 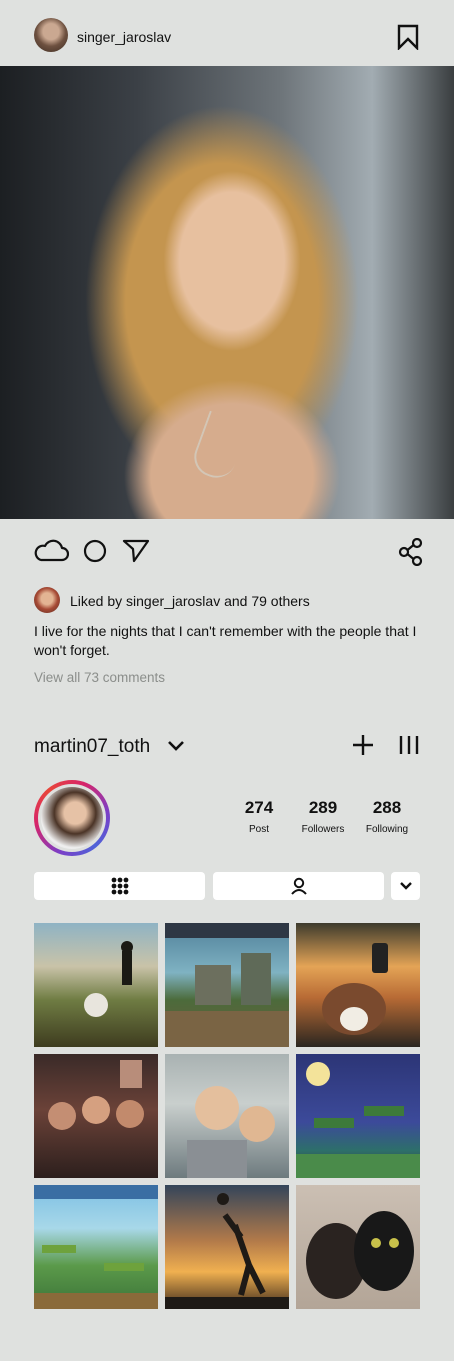 What do you see at coordinates (47, 600) in the screenshot?
I see `liked-by-avatar` at bounding box center [47, 600].